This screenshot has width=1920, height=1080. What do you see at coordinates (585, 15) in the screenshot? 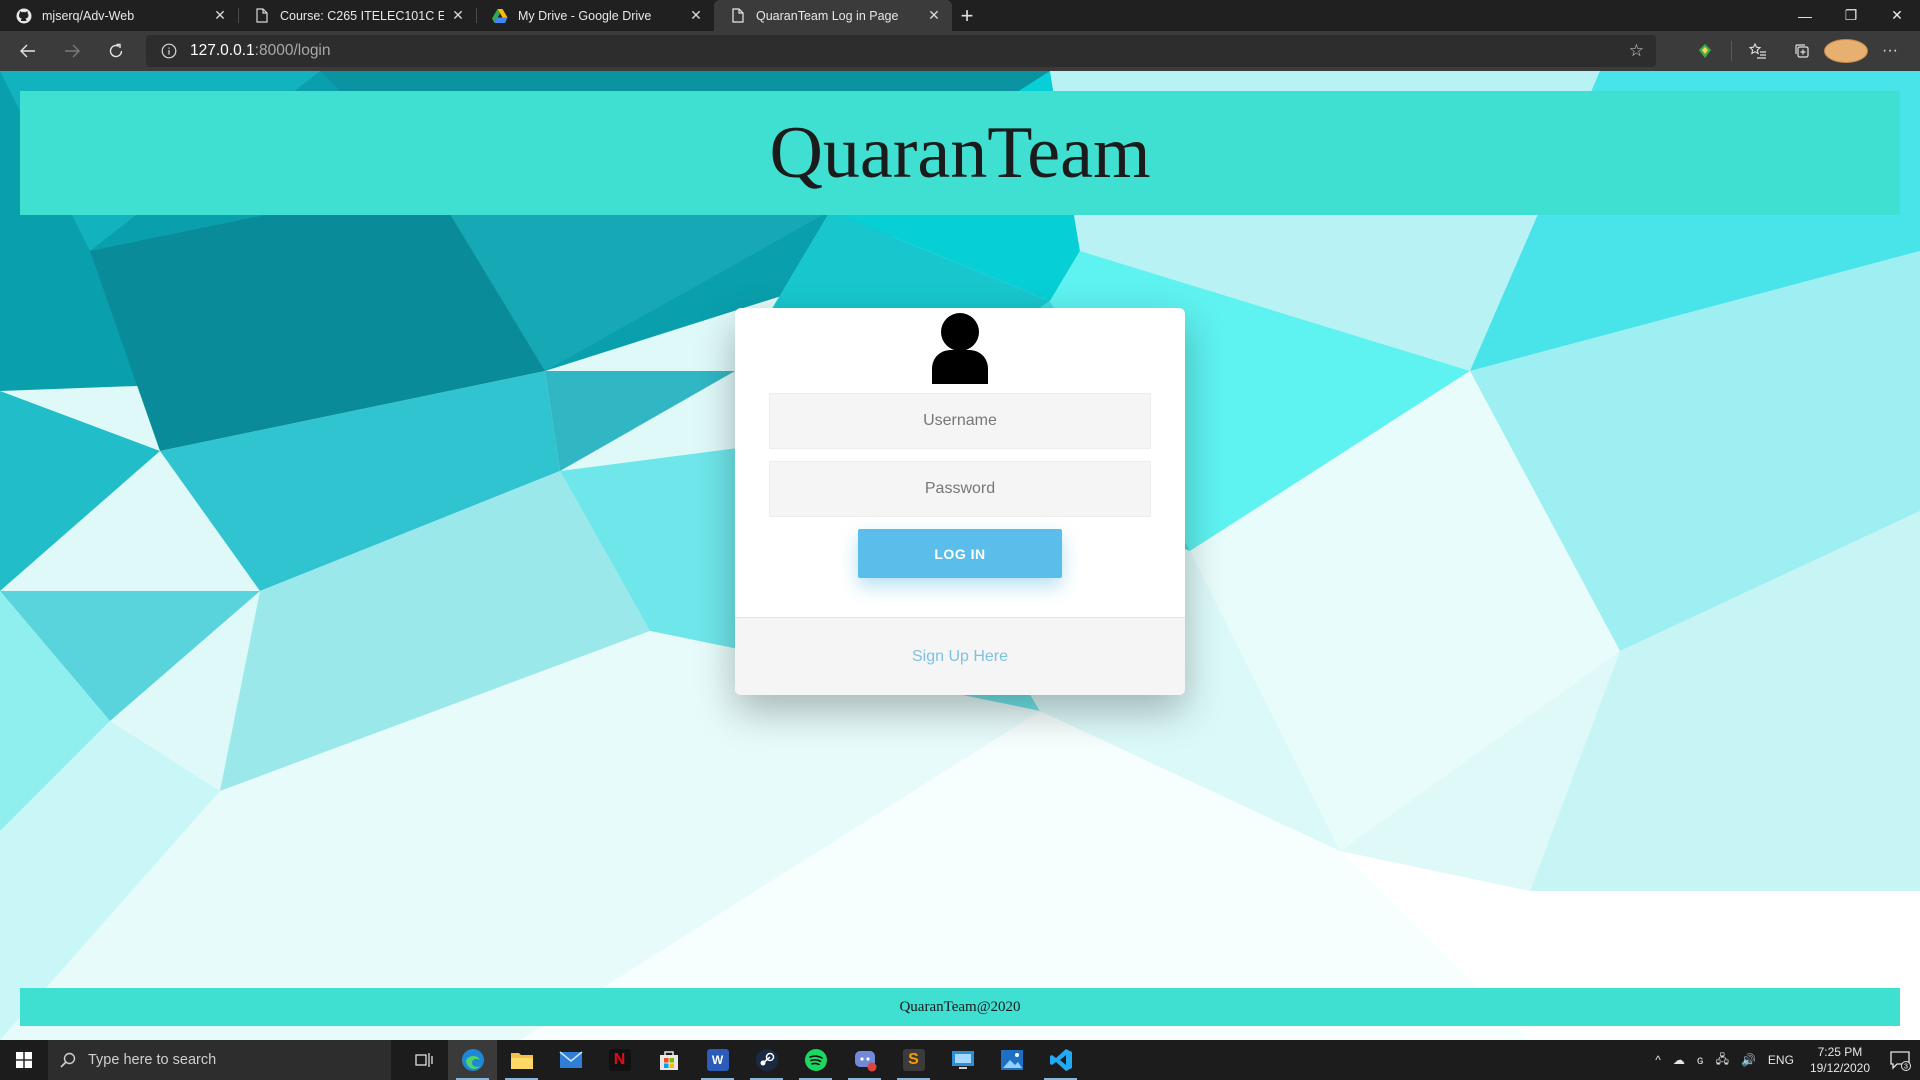
I see `tab-title: My Drive - Google Drive` at bounding box center [585, 15].